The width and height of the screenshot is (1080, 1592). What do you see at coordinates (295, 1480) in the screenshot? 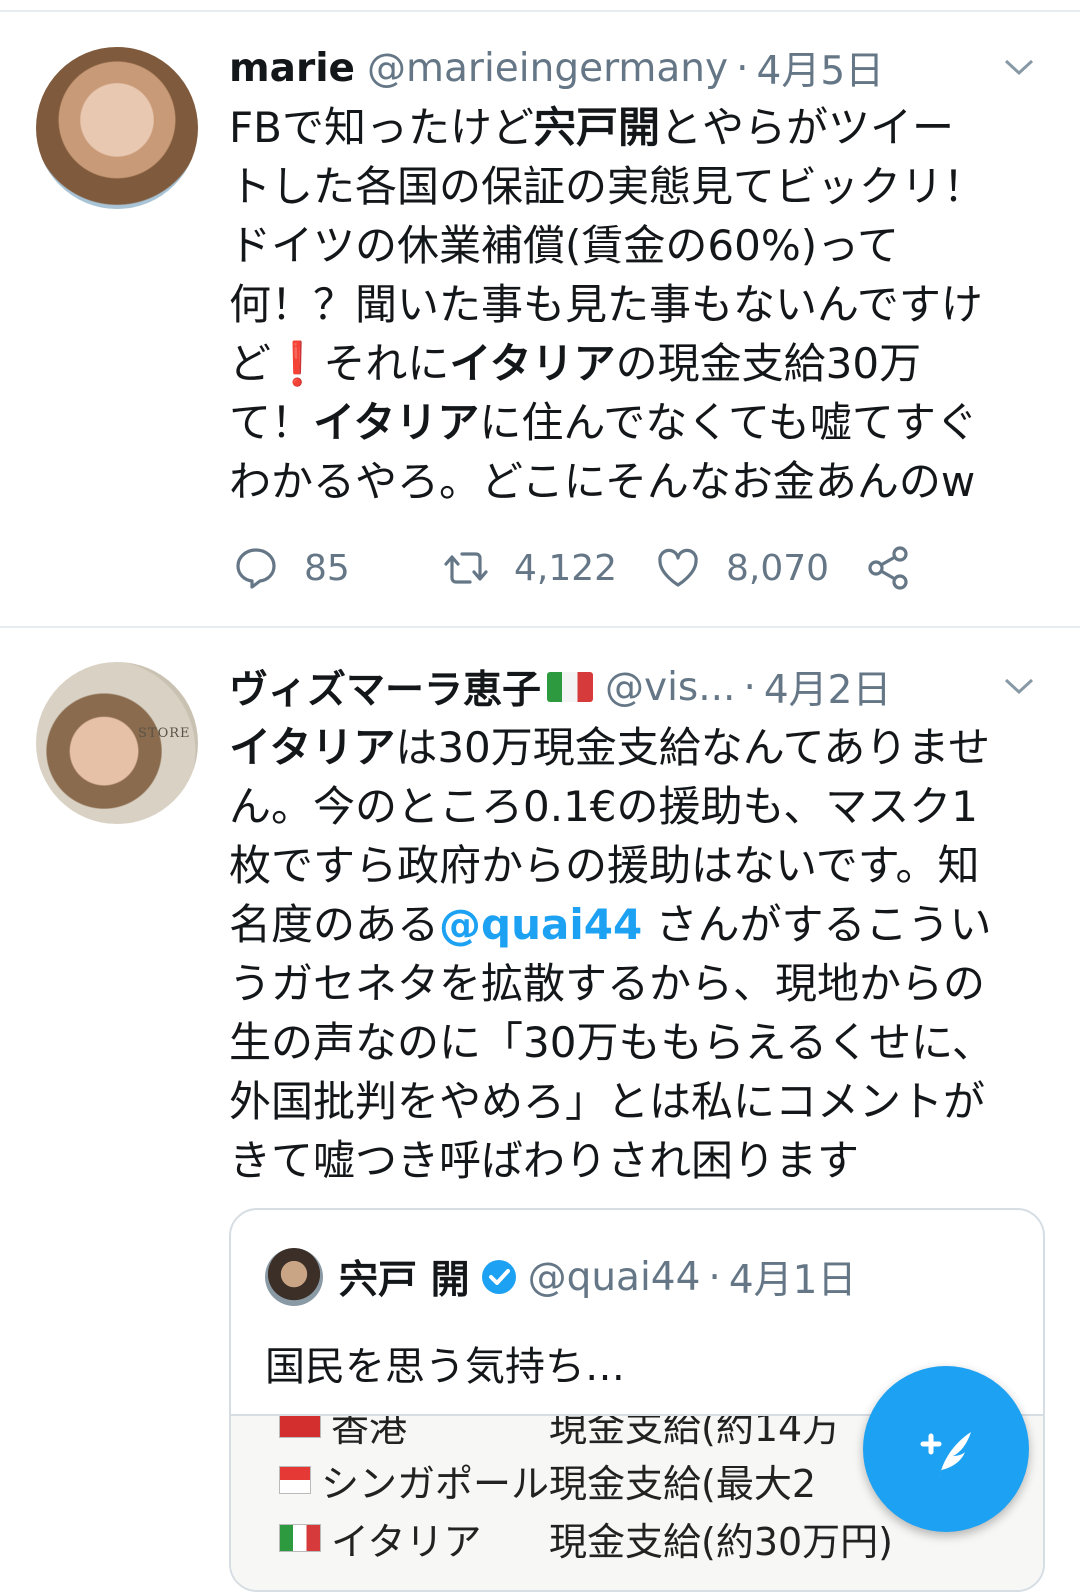
I see `singapore-flag-icon` at bounding box center [295, 1480].